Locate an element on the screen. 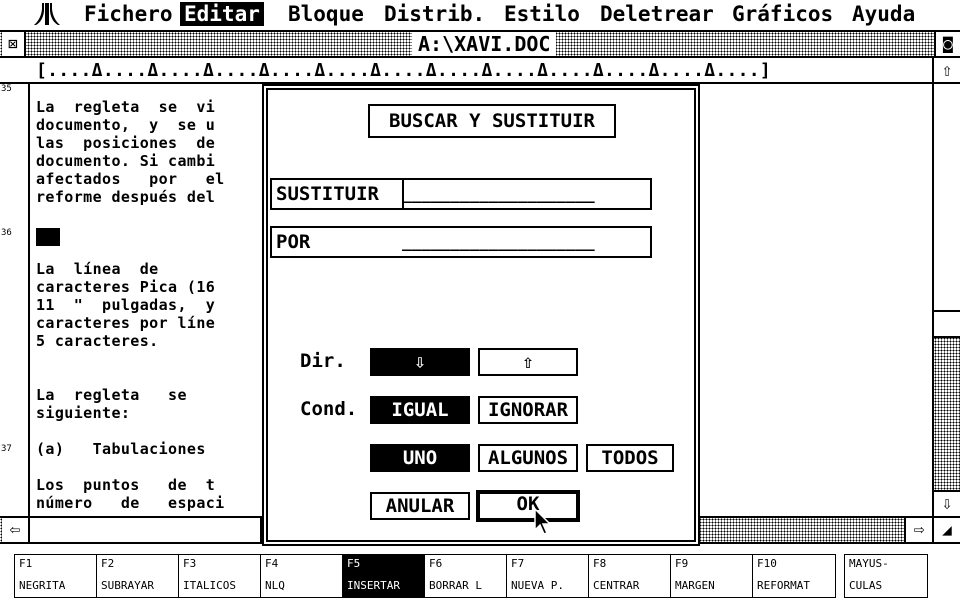 This screenshot has height=600, width=960. fkey-label: ITALICOS is located at coordinates (209, 585).